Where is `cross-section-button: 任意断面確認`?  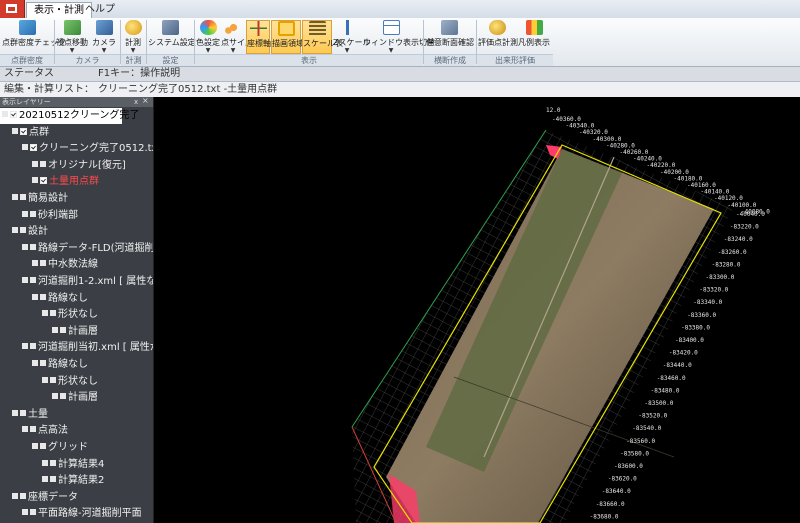
cross-section-button: 任意断面確認 is located at coordinates (450, 37).